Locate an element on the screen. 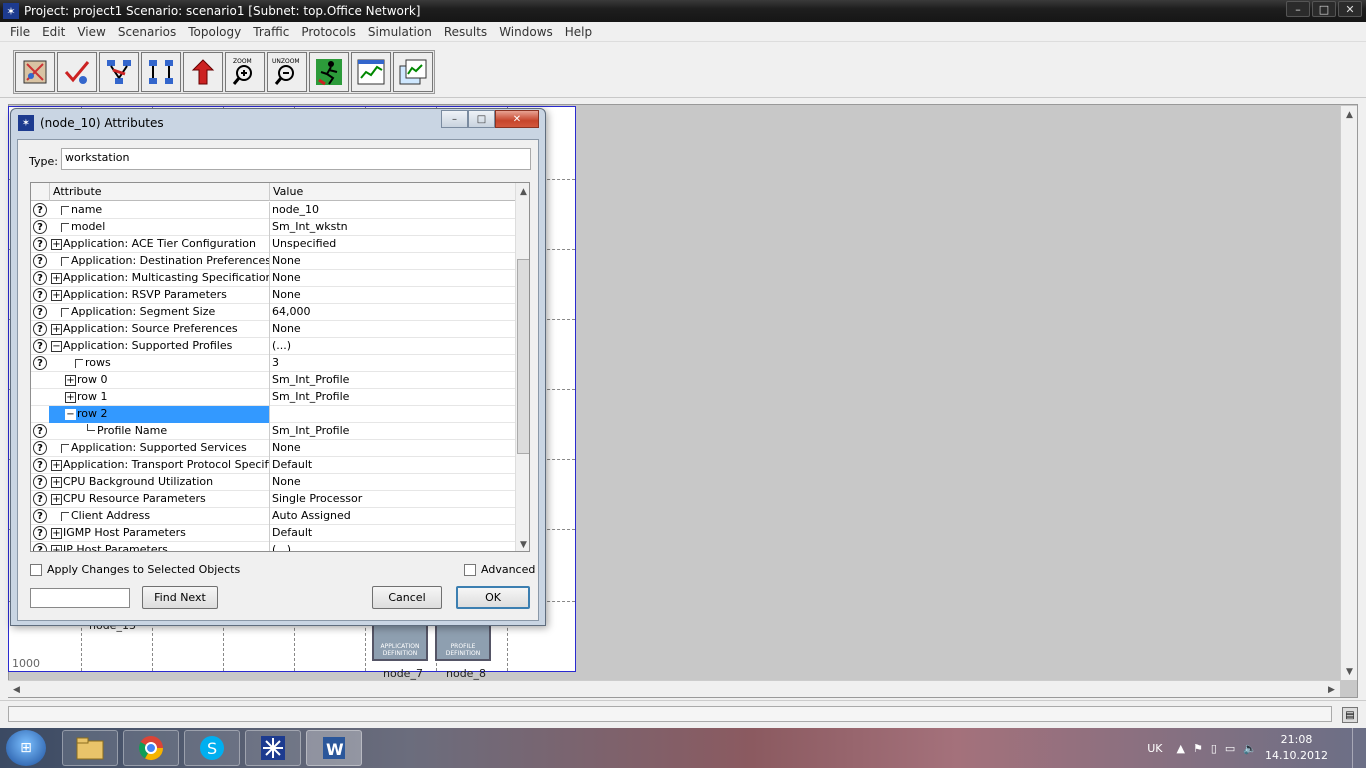 This screenshot has width=1366, height=768. table-row: ? + Application: Source Preferences None is located at coordinates (273, 329).